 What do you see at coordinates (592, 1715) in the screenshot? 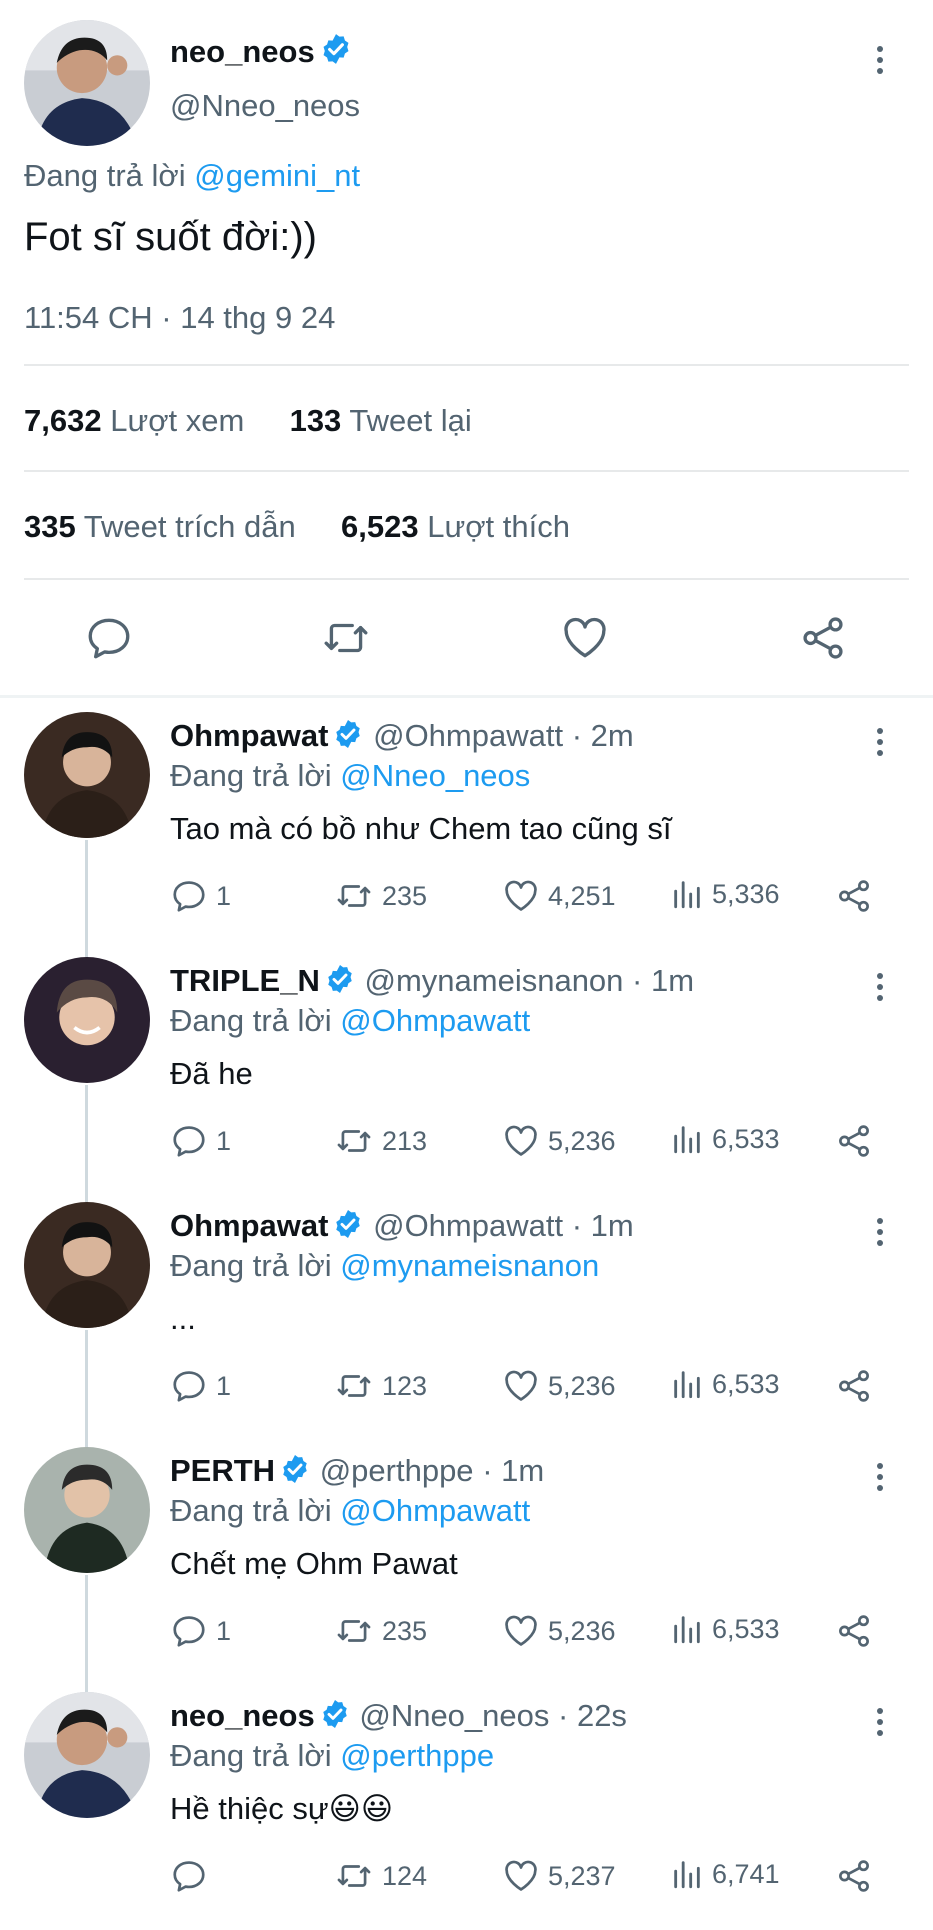
I see `relative-time: · 22s` at bounding box center [592, 1715].